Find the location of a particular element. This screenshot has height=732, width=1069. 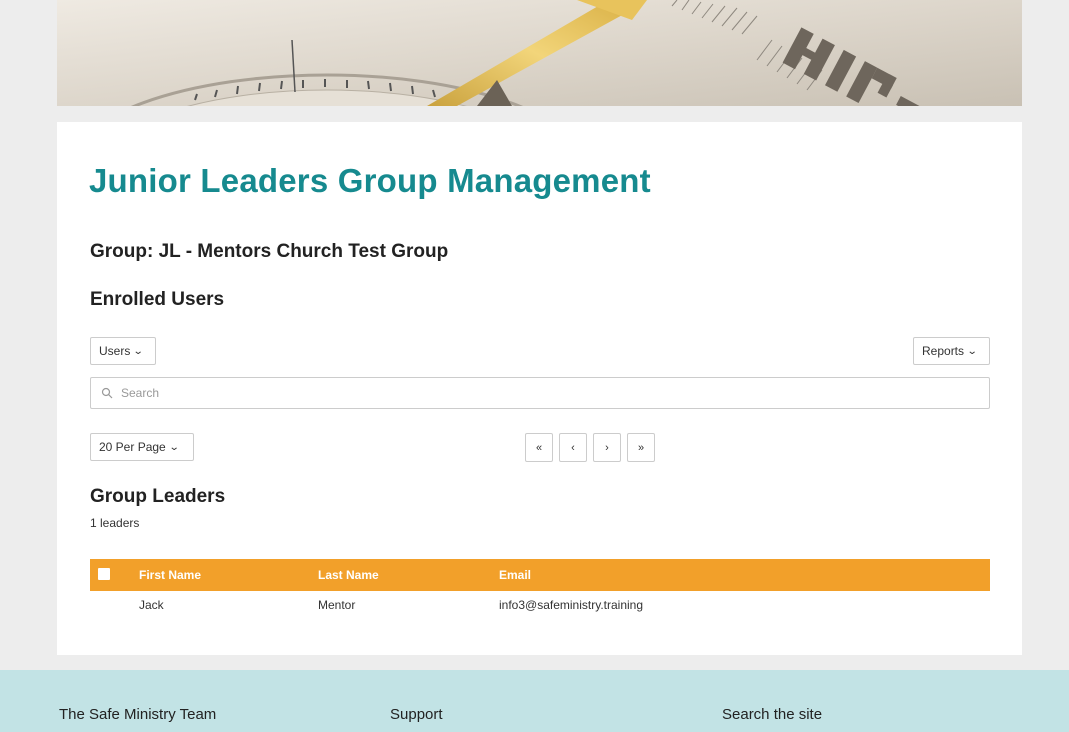

column-header-last-name: Last Name is located at coordinates (348, 575).